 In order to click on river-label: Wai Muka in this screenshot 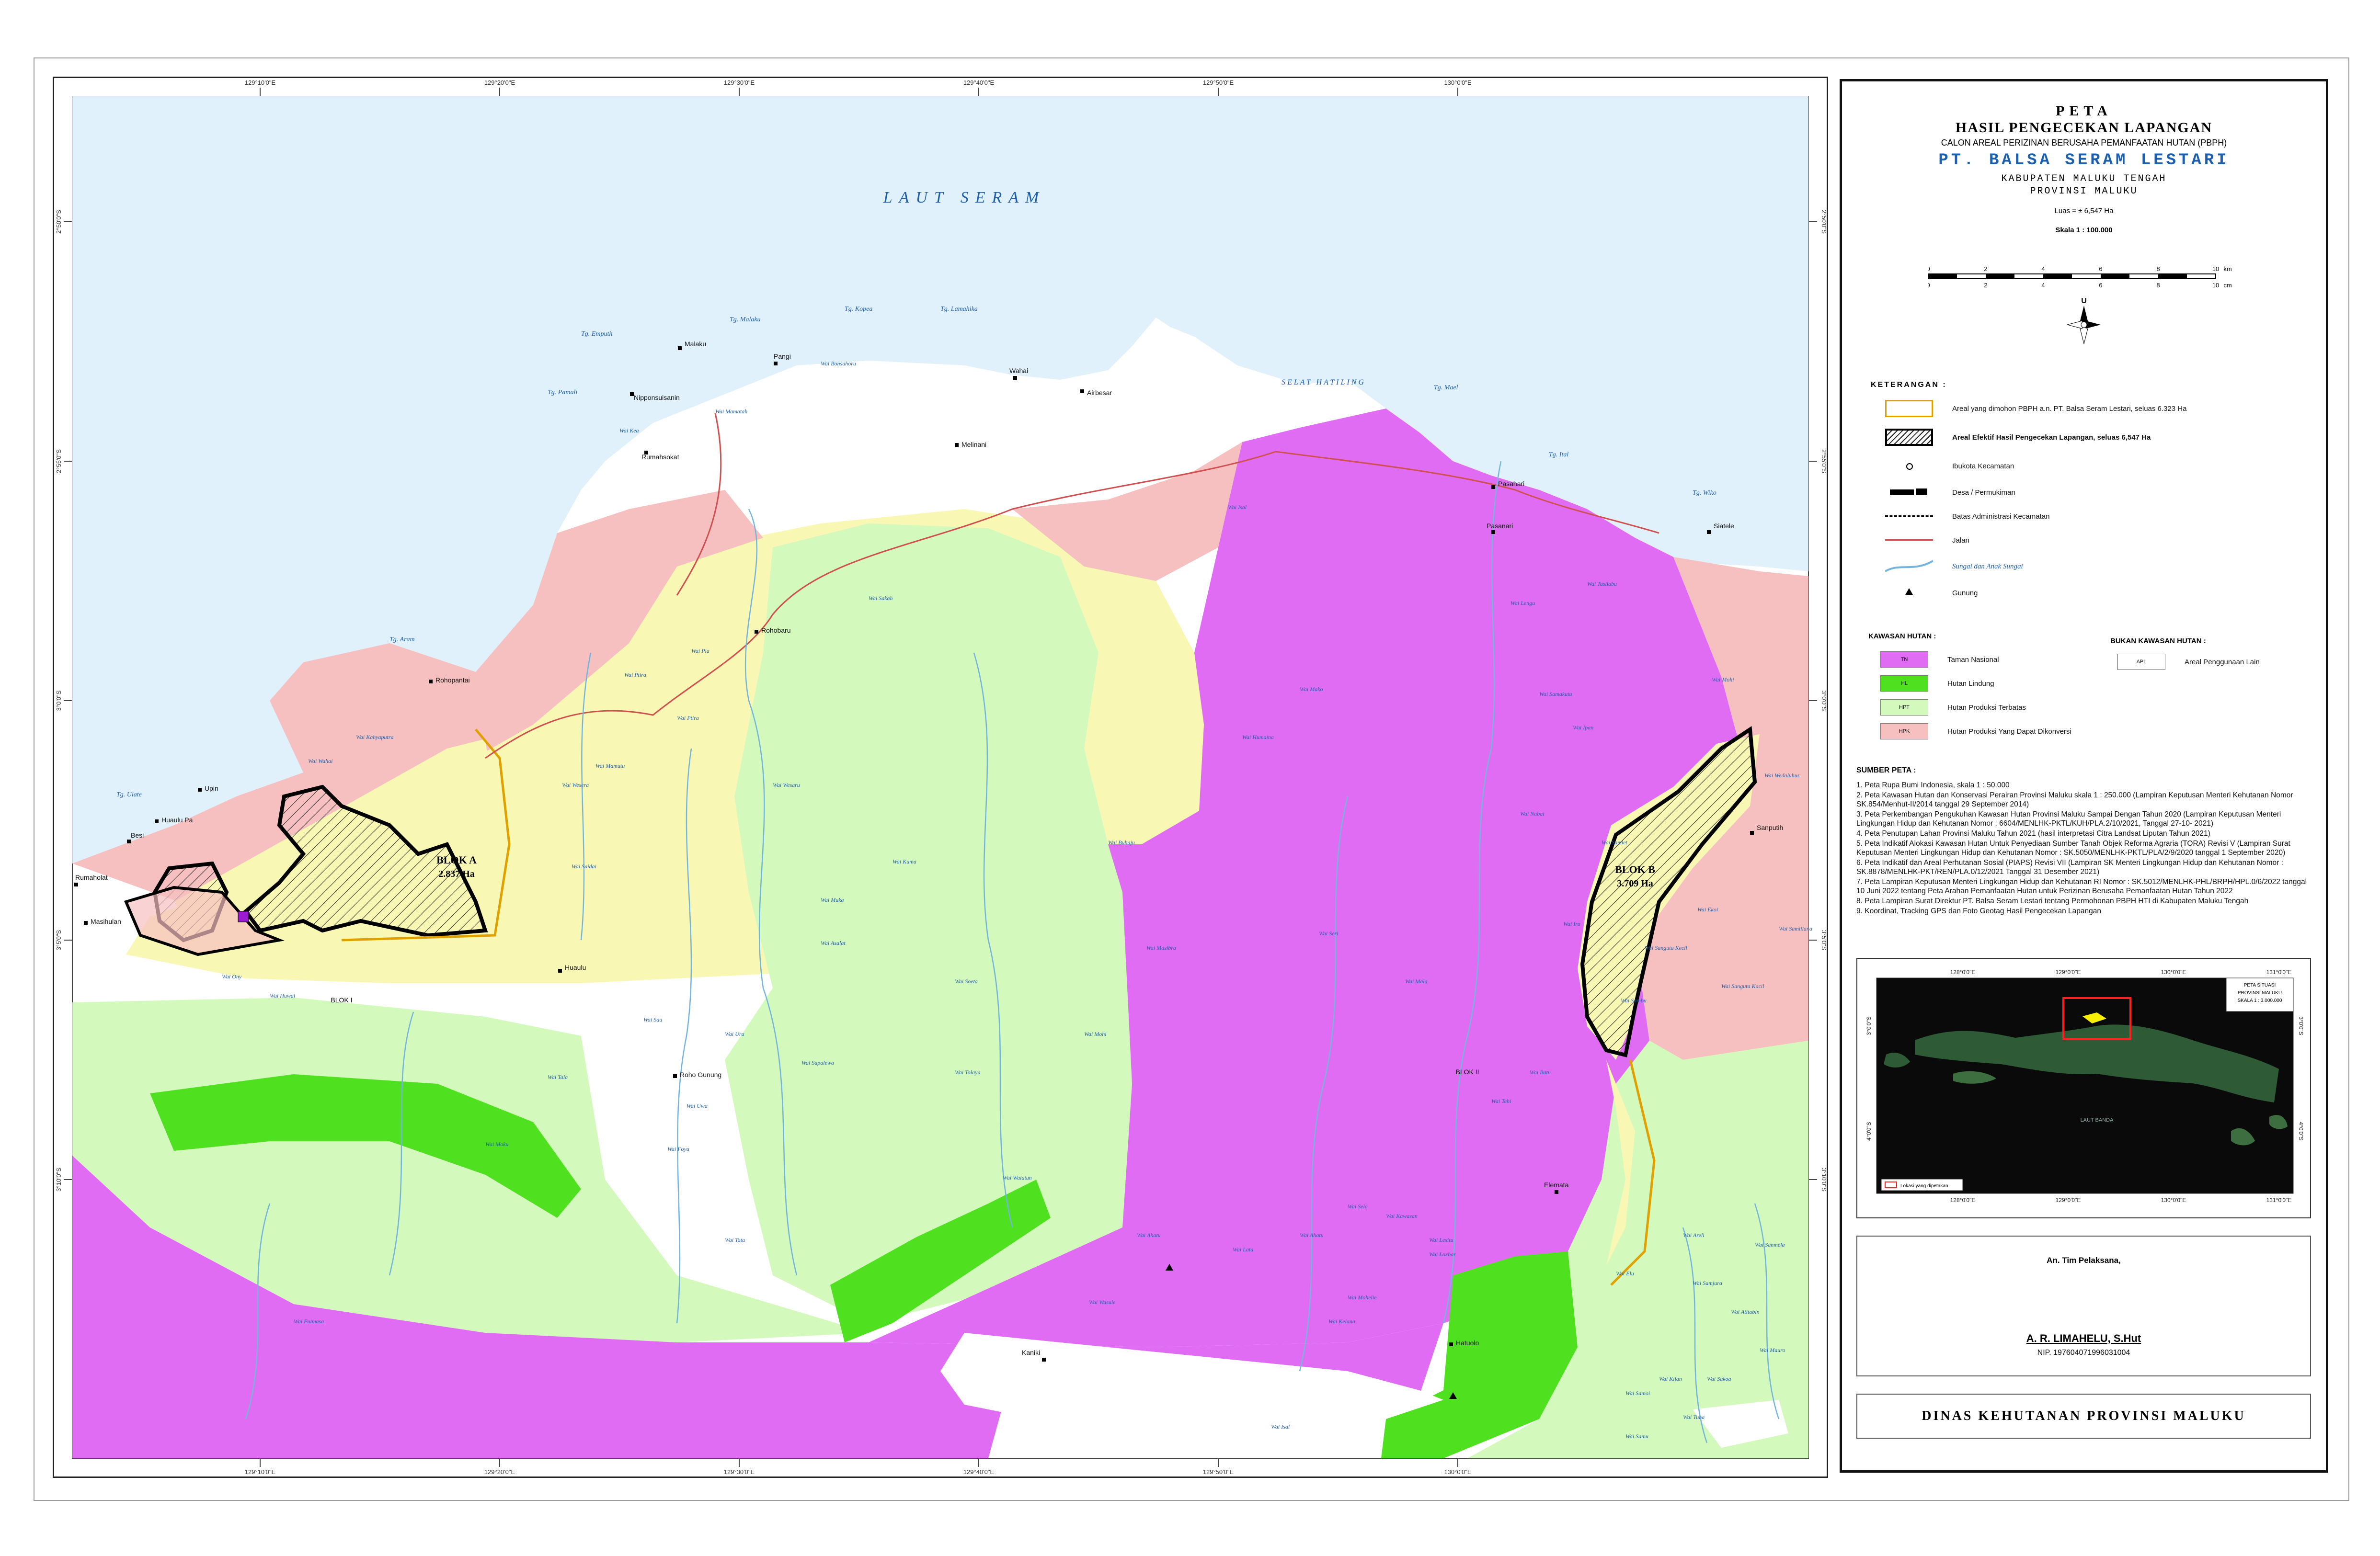, I will do `click(833, 900)`.